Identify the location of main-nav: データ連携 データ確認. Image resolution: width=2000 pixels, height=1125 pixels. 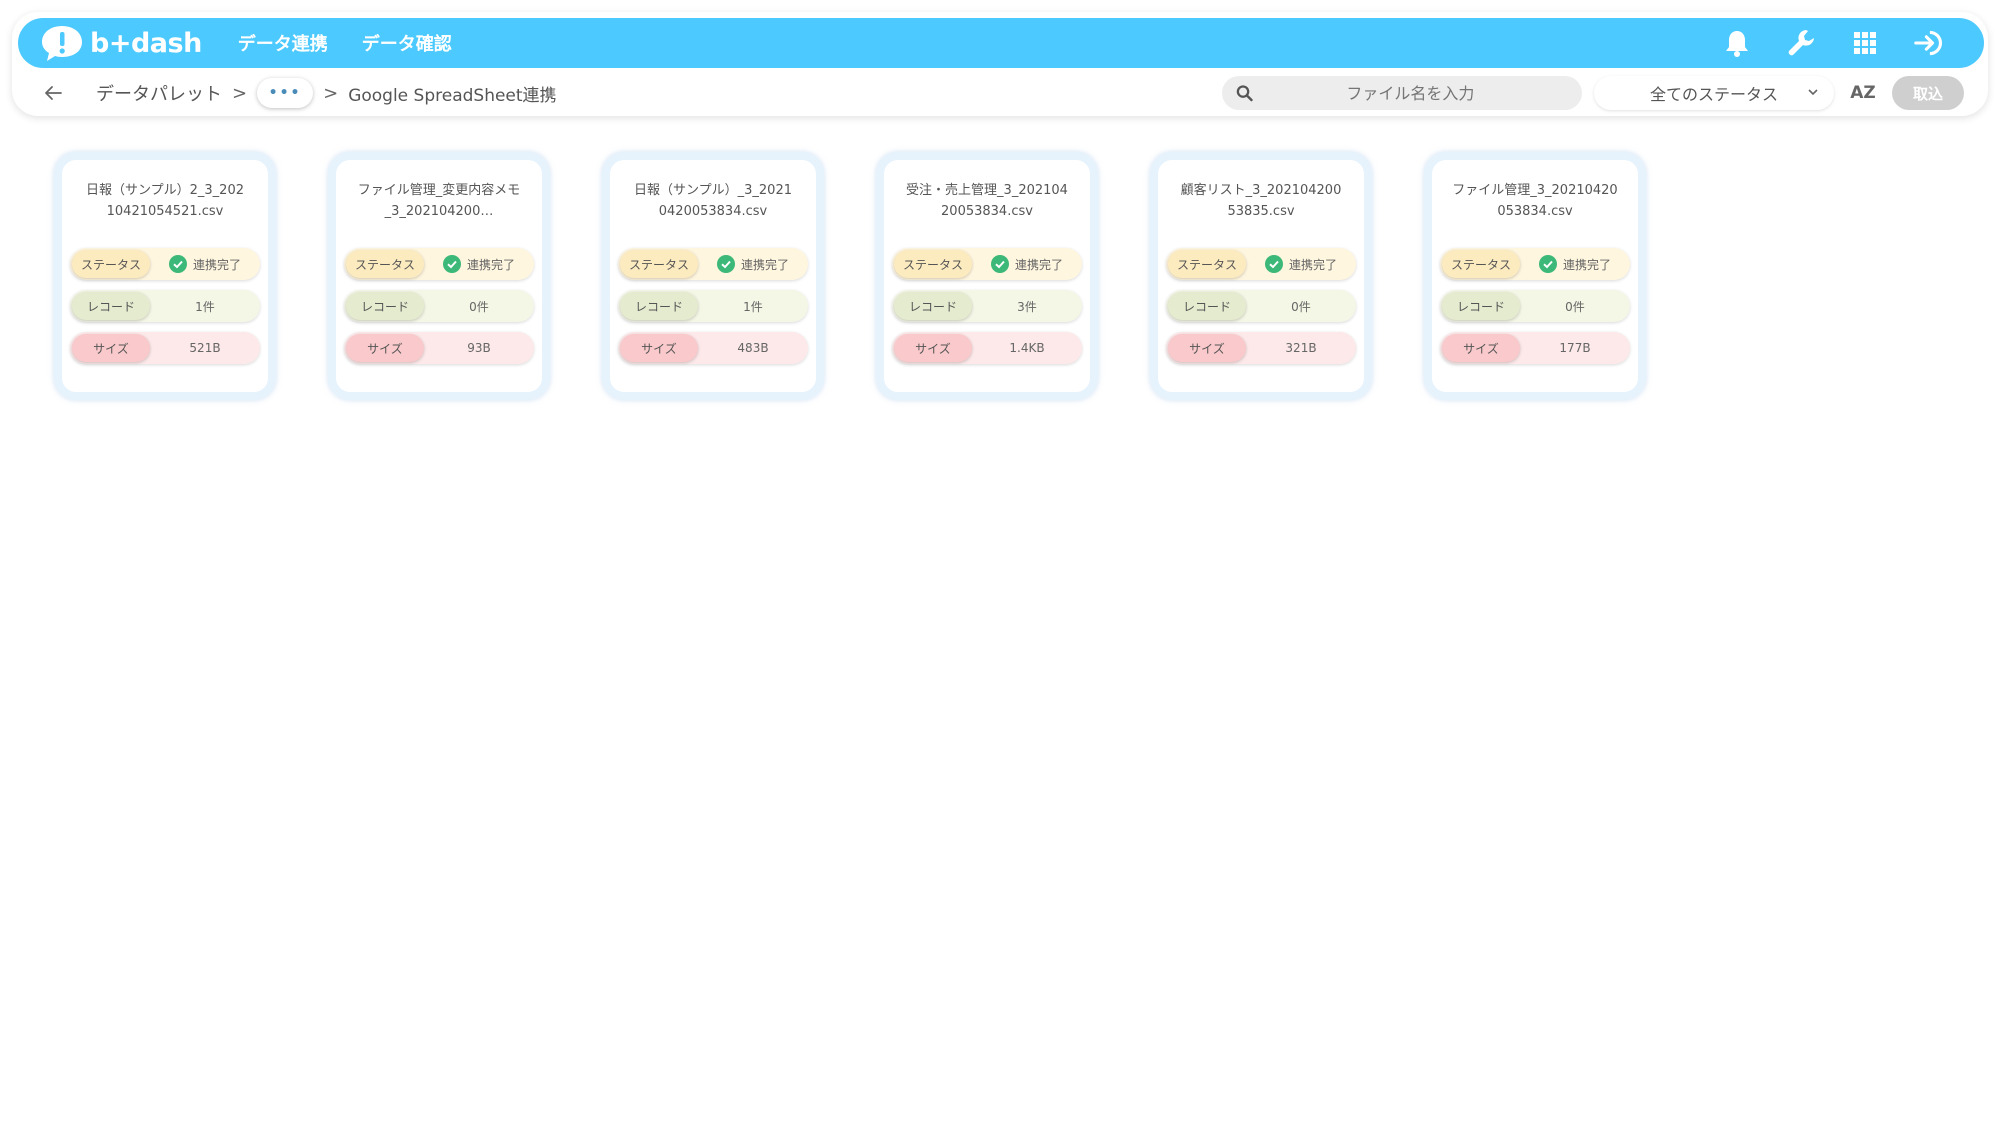
(345, 43).